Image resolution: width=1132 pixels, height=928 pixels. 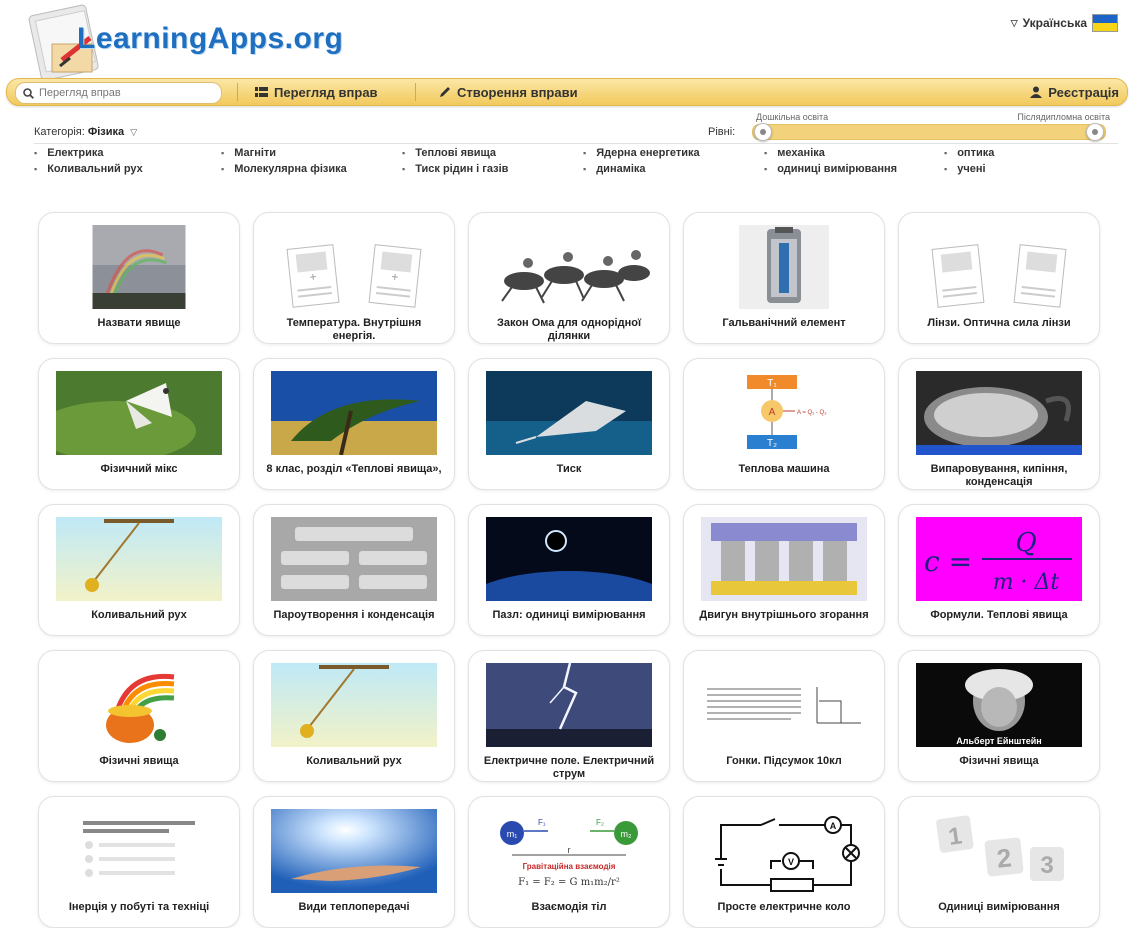 I want to click on nav-register: Реєстрація, so click(x=1074, y=92).